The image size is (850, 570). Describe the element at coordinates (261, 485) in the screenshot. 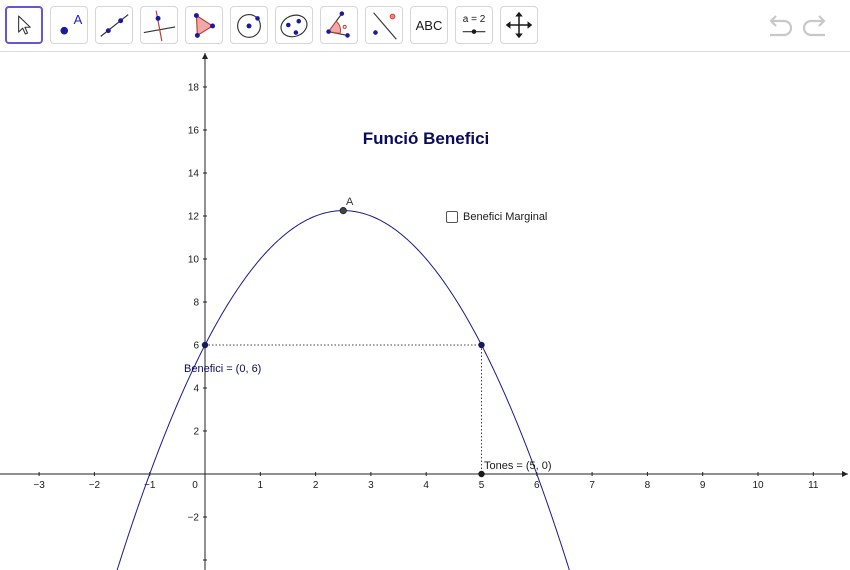

I see `x-tick-label: 1` at that location.